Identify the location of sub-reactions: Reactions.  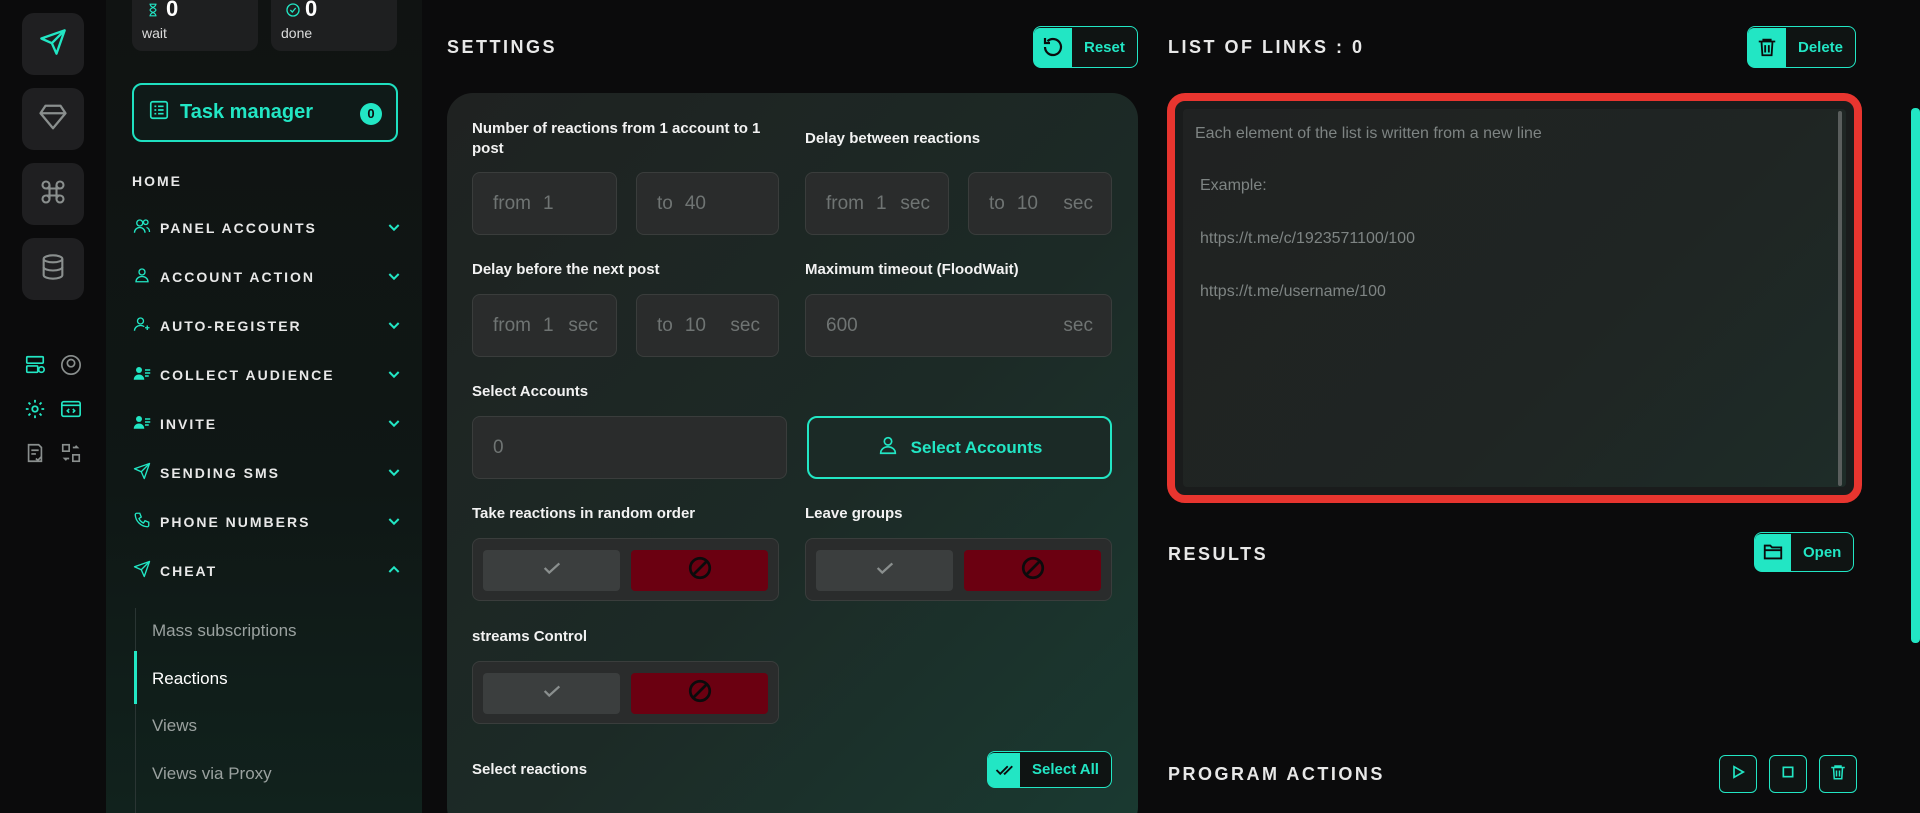
(190, 679).